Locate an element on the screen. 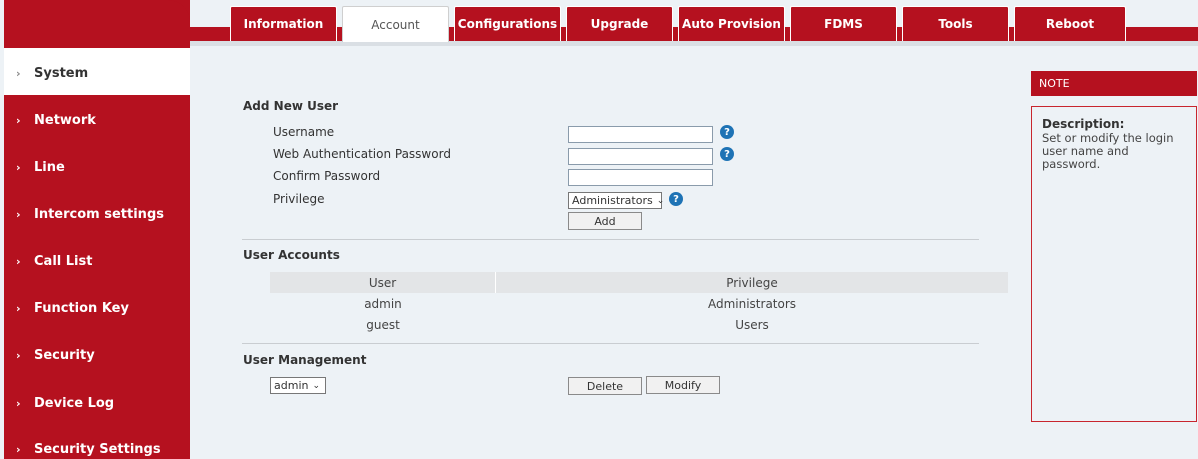 The height and width of the screenshot is (459, 1198). sidebar-item-label: Line is located at coordinates (49, 167).